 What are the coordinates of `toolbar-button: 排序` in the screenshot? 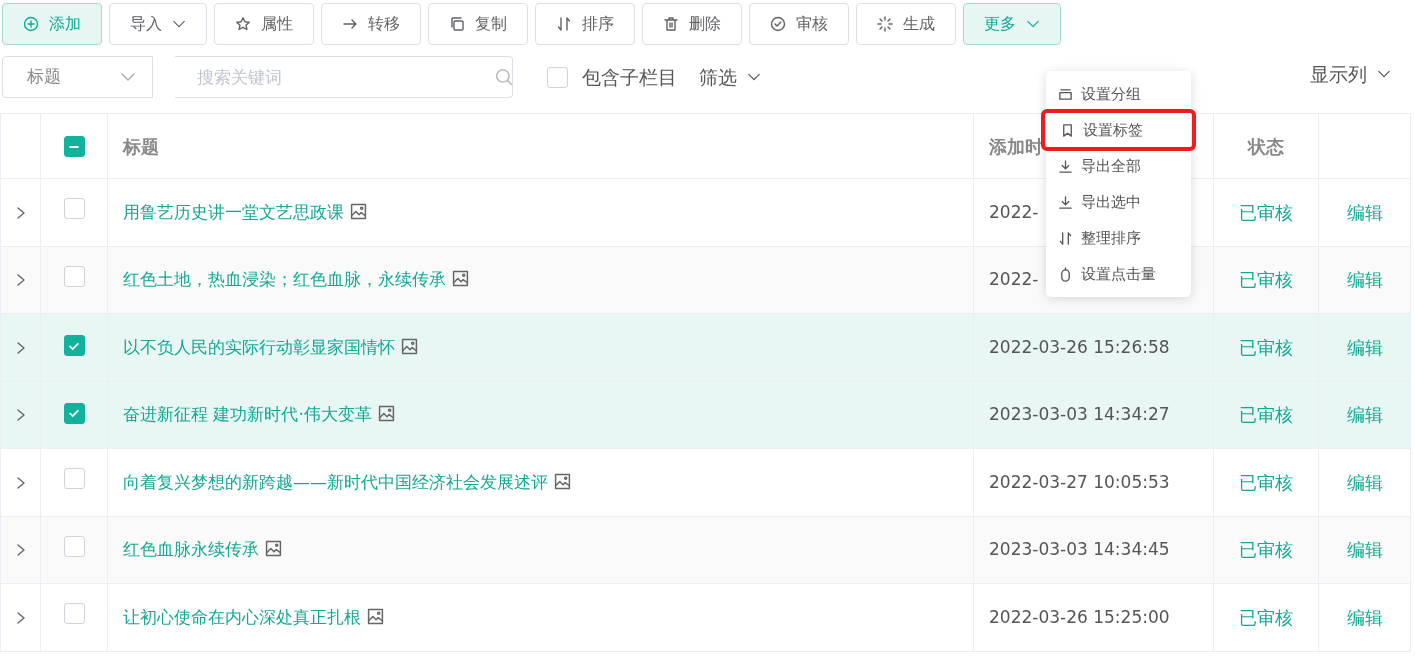 It's located at (585, 24).